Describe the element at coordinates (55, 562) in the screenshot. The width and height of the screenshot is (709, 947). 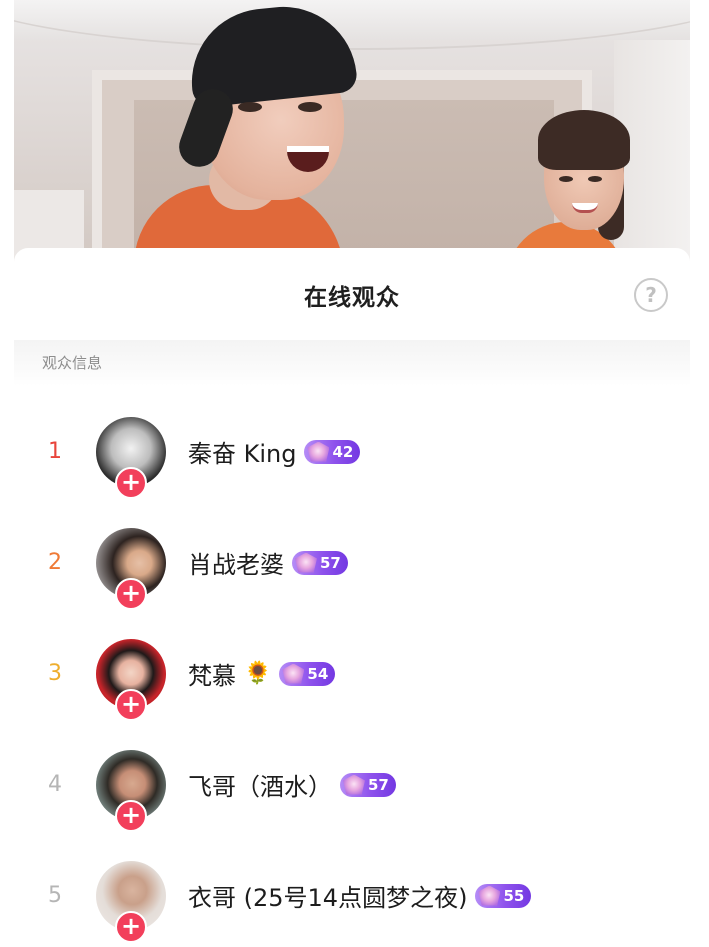
I see `rank-number: 2` at that location.